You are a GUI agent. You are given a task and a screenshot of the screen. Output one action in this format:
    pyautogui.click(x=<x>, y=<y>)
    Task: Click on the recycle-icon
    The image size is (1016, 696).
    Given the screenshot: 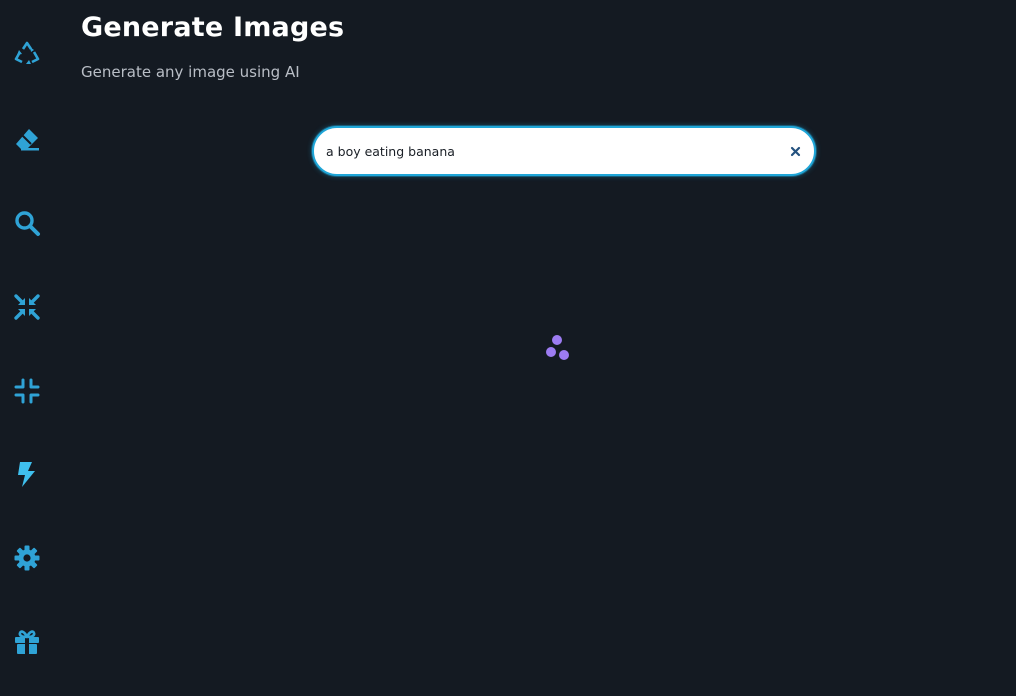 What is the action you would take?
    pyautogui.click(x=27, y=52)
    